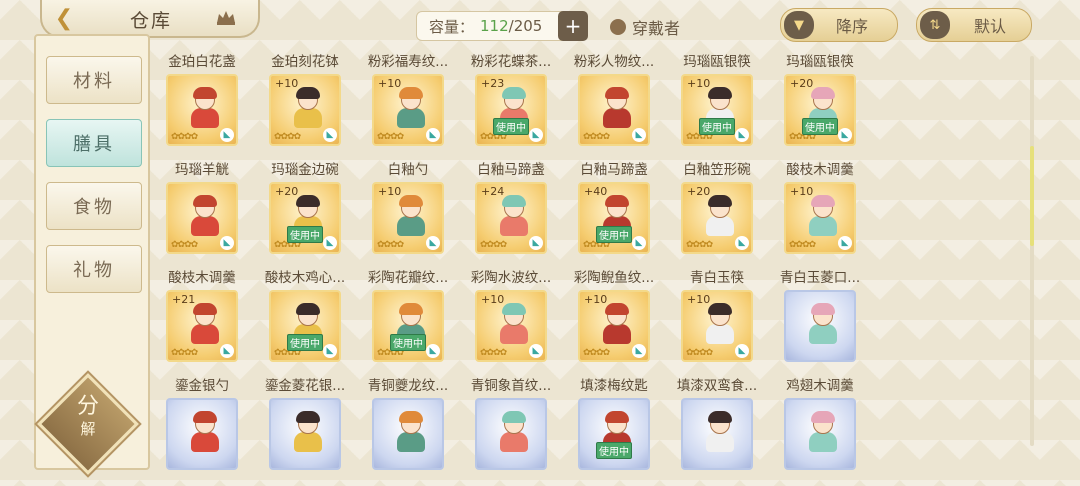 This screenshot has height=486, width=1080. I want to click on item-cell: 彩陶鲵鱼纹... +10 ✿✿✿✿ ◣, so click(614, 320).